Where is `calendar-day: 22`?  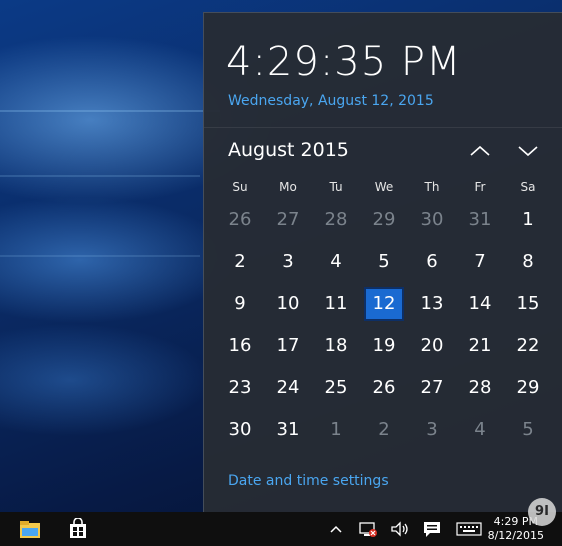
calendar-day: 22 is located at coordinates (528, 346).